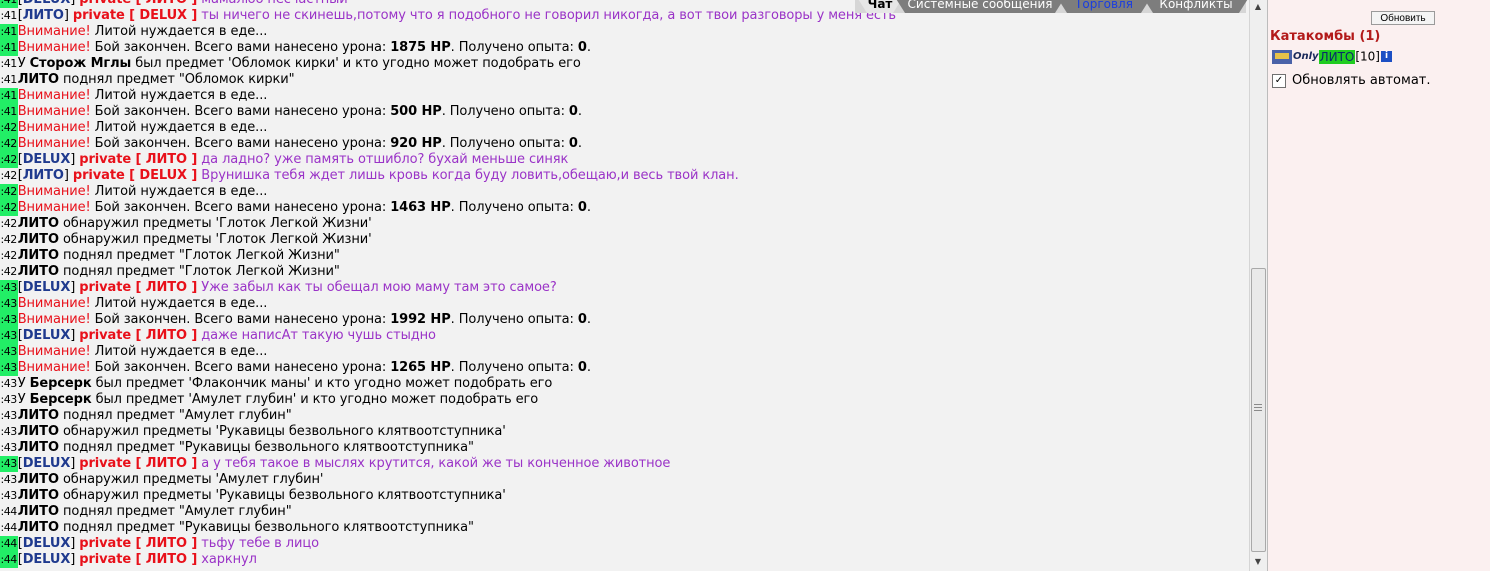 The width and height of the screenshot is (1490, 571). Describe the element at coordinates (139, 495) in the screenshot. I see `system-text: обнаружил предметы '` at that location.